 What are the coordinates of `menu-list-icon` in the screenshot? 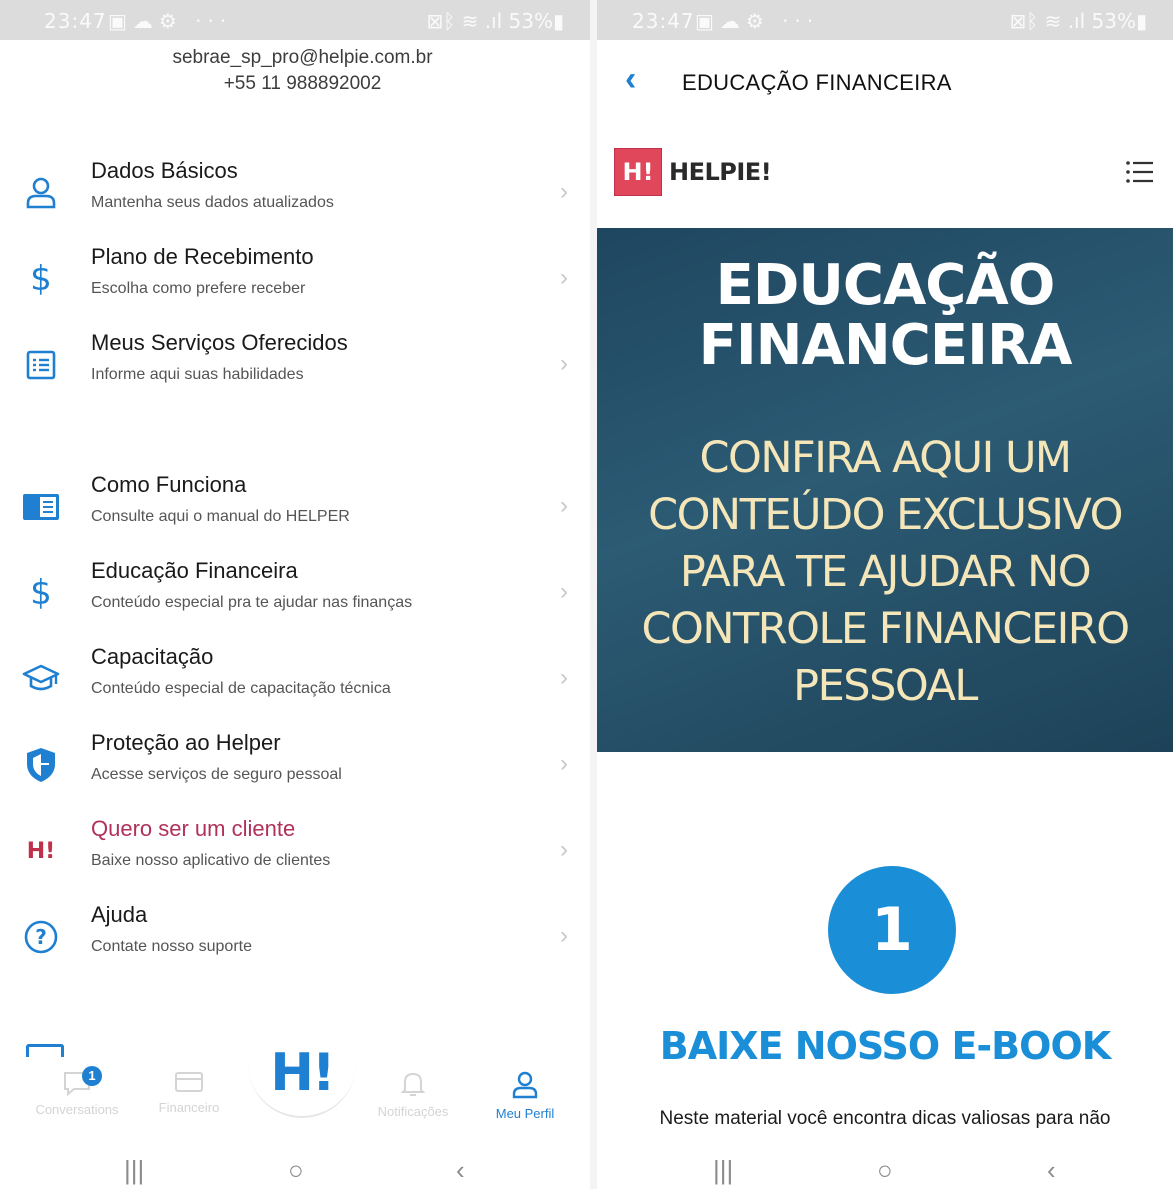 It's located at (1140, 172).